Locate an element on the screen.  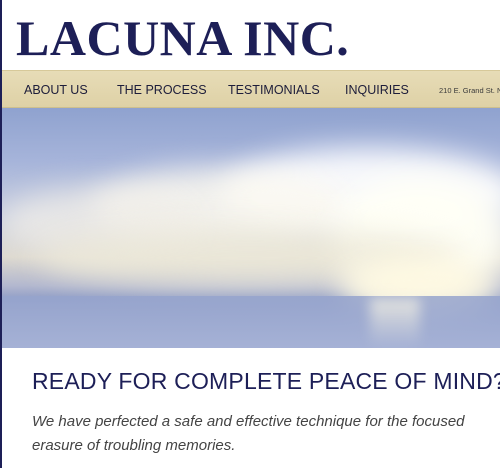
nav-testimonials: TESTIMONIALS is located at coordinates (274, 89).